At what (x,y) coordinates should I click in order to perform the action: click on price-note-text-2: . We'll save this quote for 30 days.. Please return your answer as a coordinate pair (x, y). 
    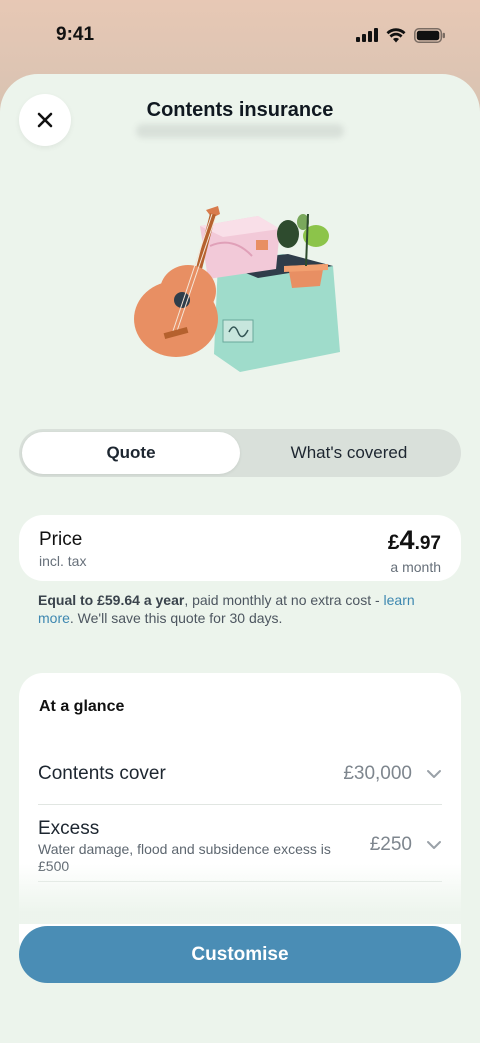
    Looking at the image, I should click on (176, 618).